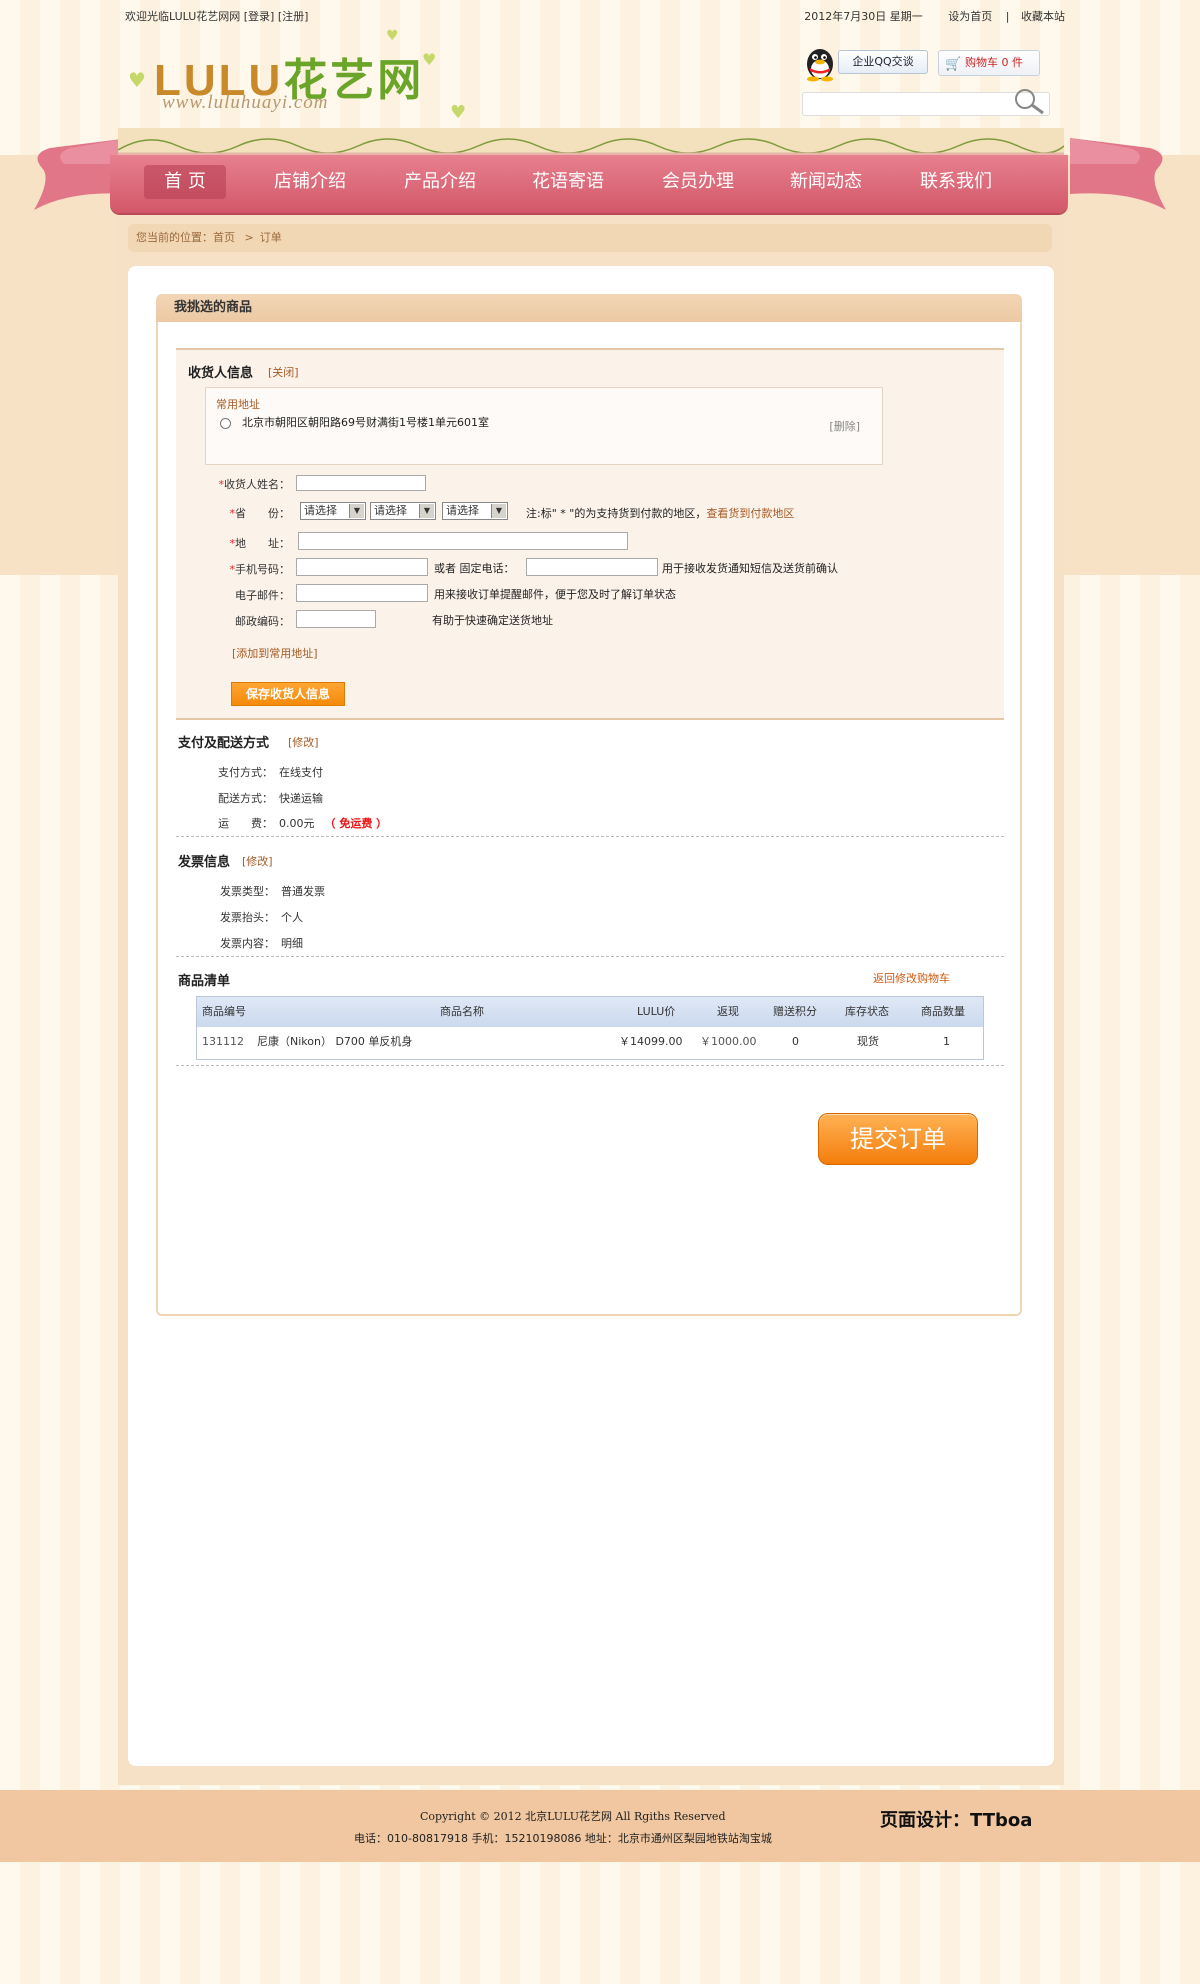  What do you see at coordinates (356, 511) in the screenshot?
I see `chevron-down-icon: ▼` at bounding box center [356, 511].